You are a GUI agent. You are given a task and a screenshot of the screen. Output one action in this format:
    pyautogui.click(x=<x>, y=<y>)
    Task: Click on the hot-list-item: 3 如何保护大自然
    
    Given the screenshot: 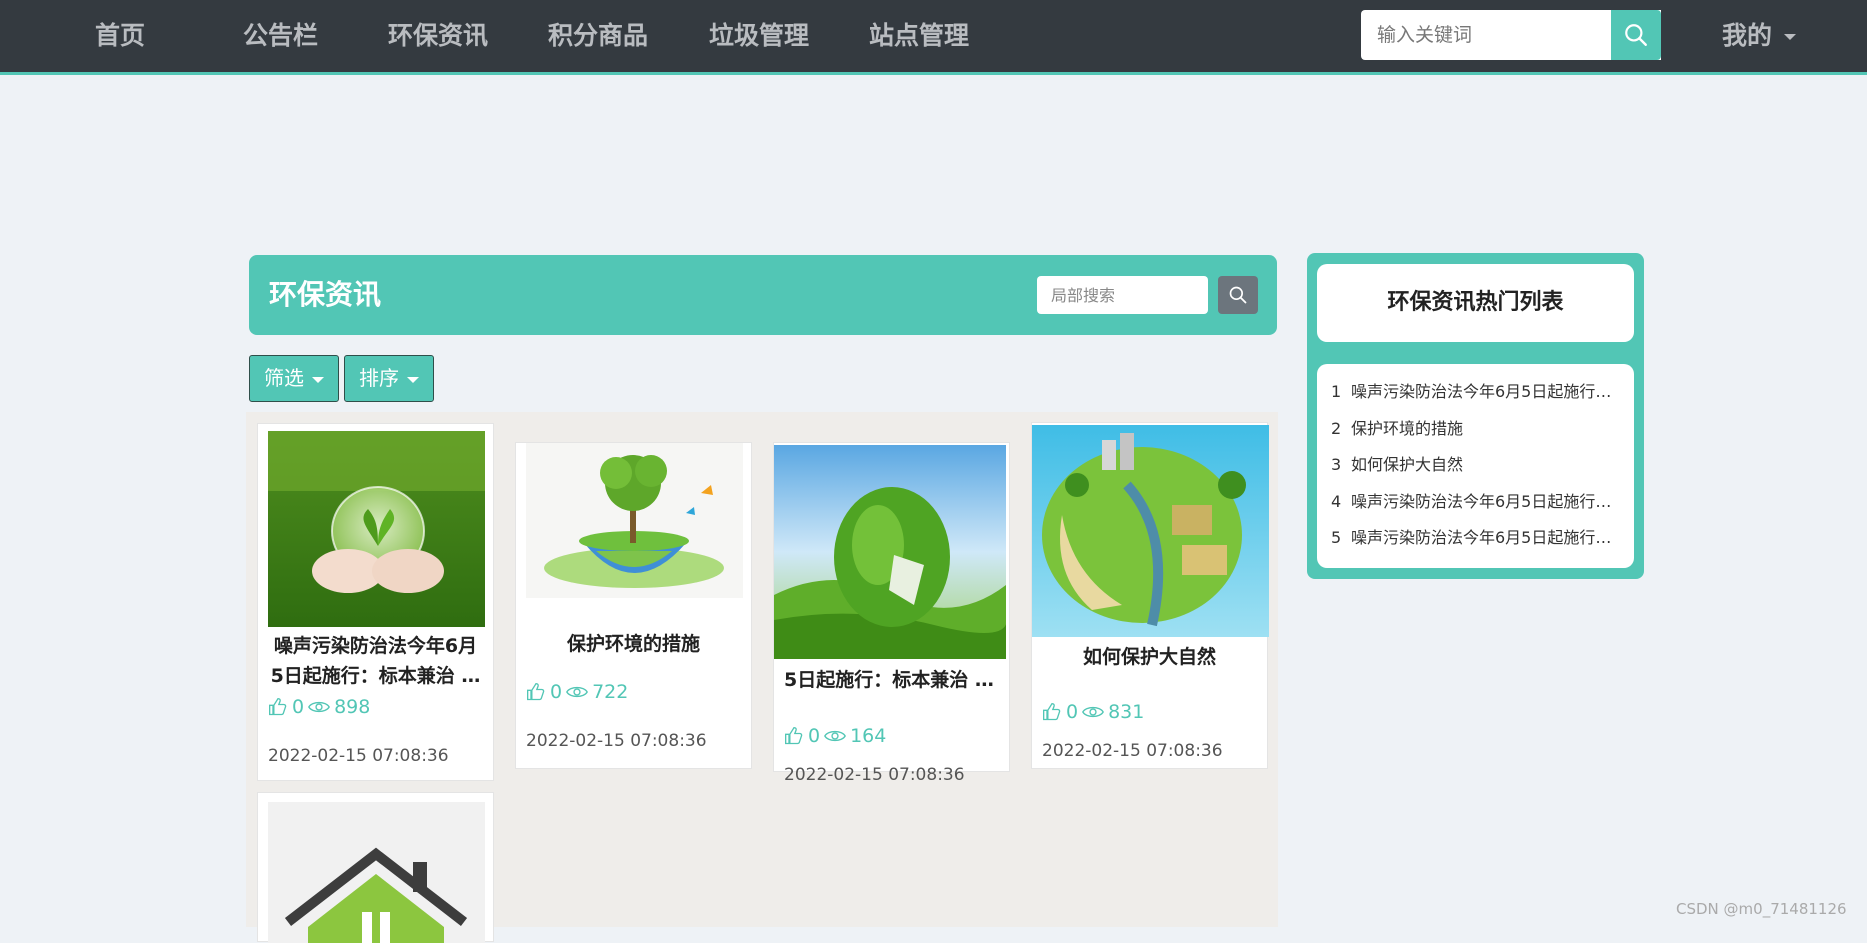 What is the action you would take?
    pyautogui.click(x=1475, y=465)
    